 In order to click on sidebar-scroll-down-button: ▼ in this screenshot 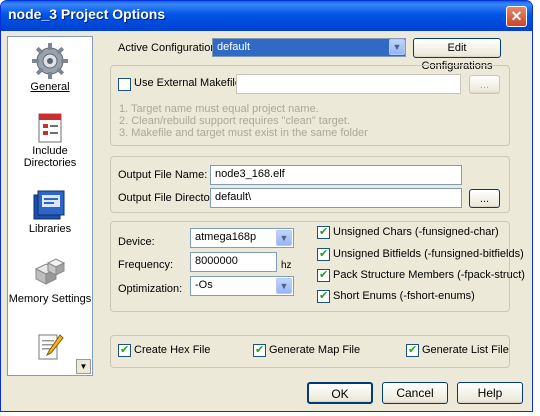, I will do `click(83, 366)`.